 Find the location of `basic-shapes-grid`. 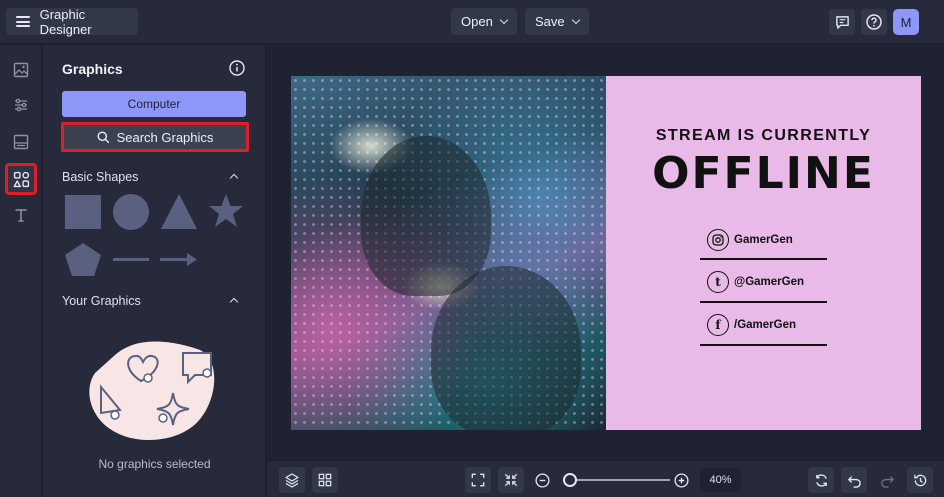

basic-shapes-grid is located at coordinates (154, 235).